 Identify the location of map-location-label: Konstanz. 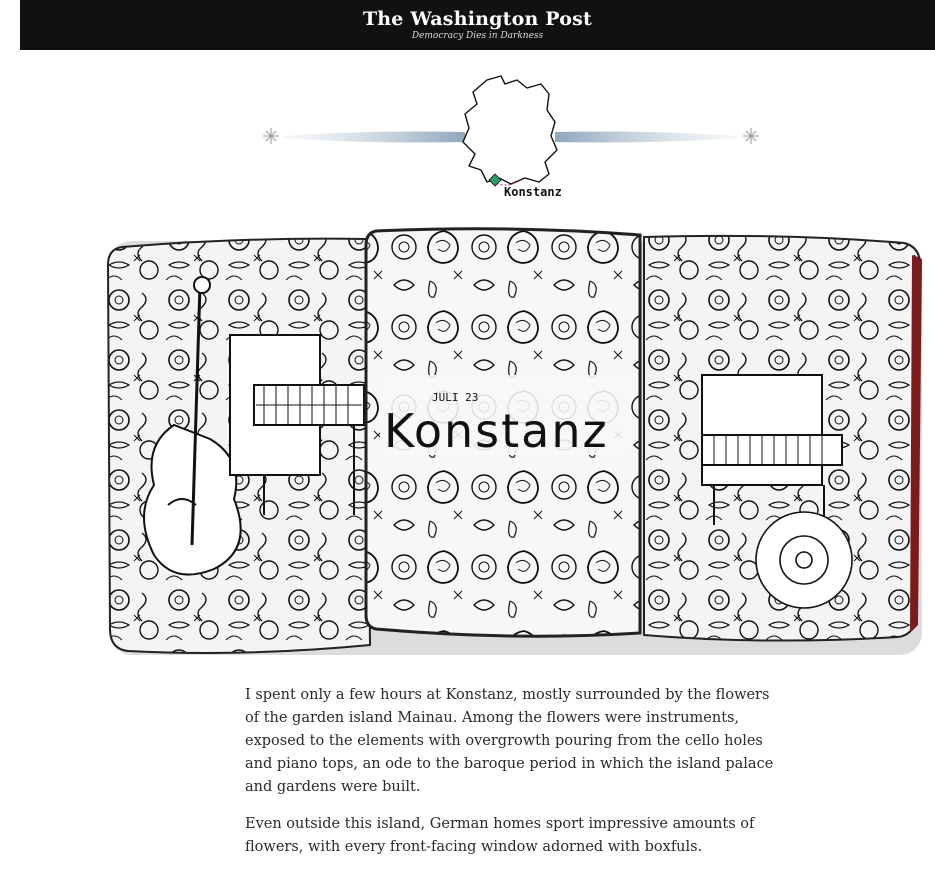
(533, 192).